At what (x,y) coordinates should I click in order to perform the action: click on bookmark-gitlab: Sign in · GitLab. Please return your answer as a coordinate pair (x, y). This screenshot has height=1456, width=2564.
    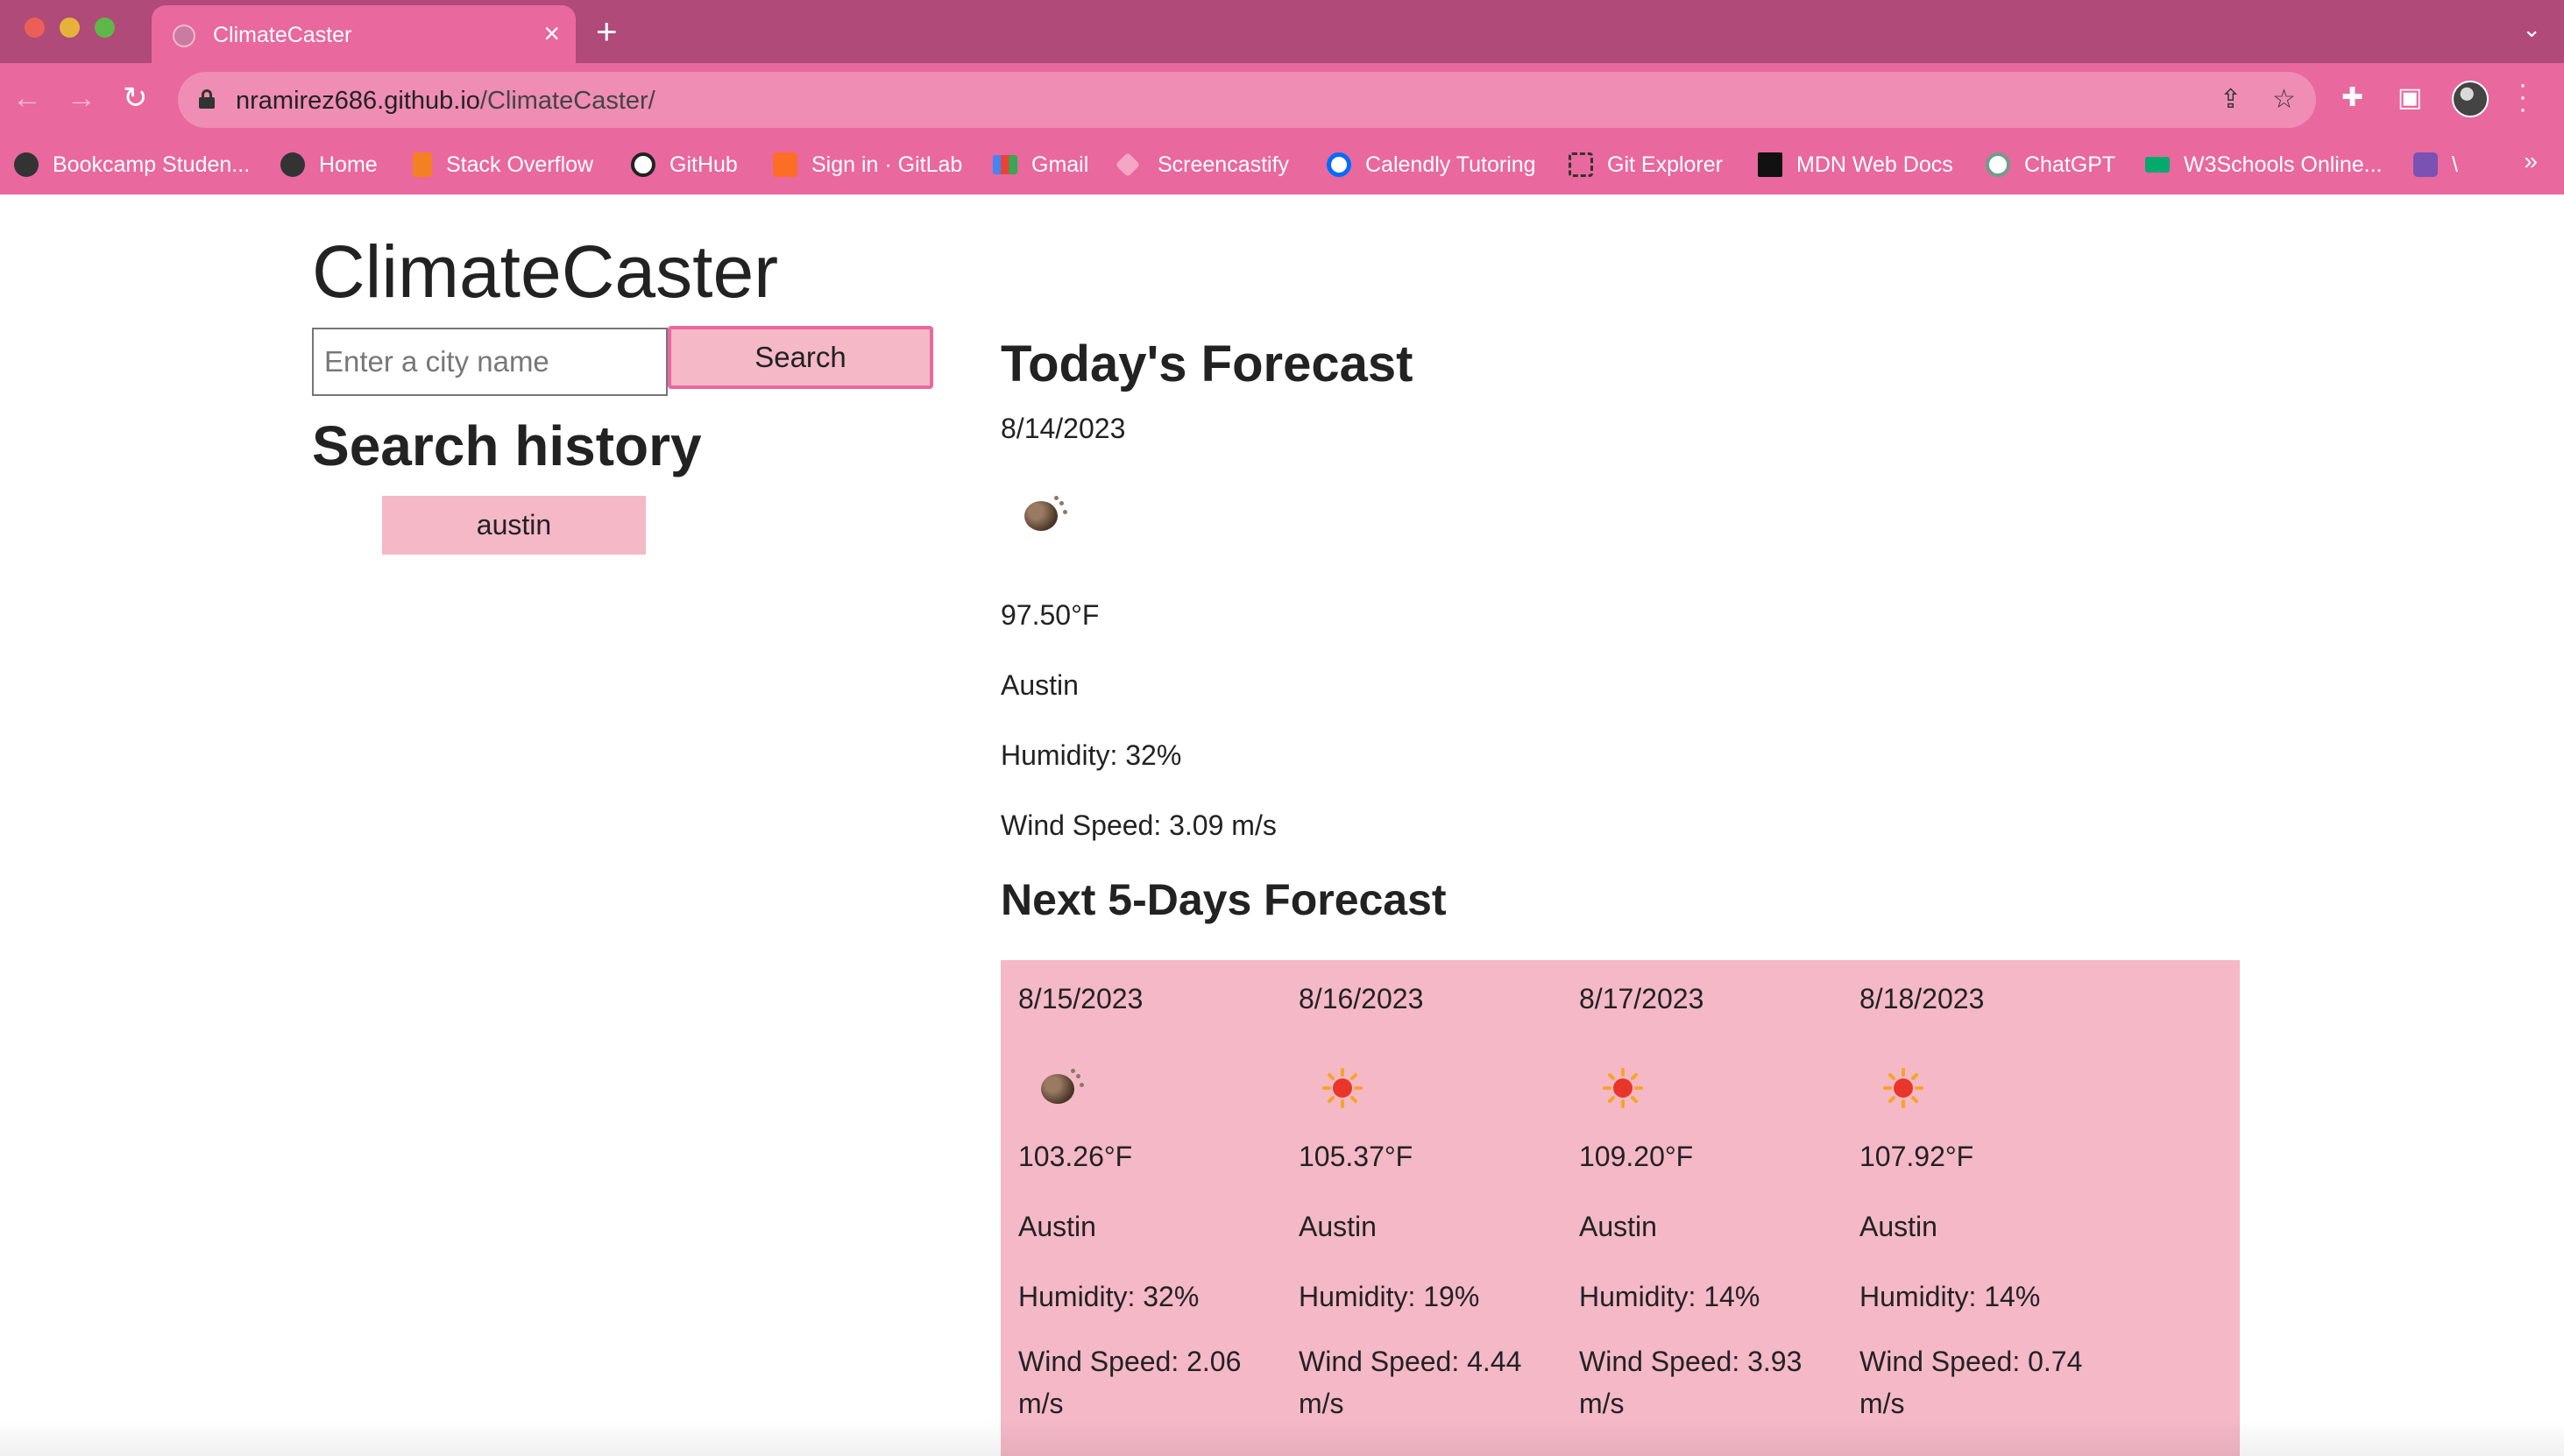
    Looking at the image, I should click on (868, 164).